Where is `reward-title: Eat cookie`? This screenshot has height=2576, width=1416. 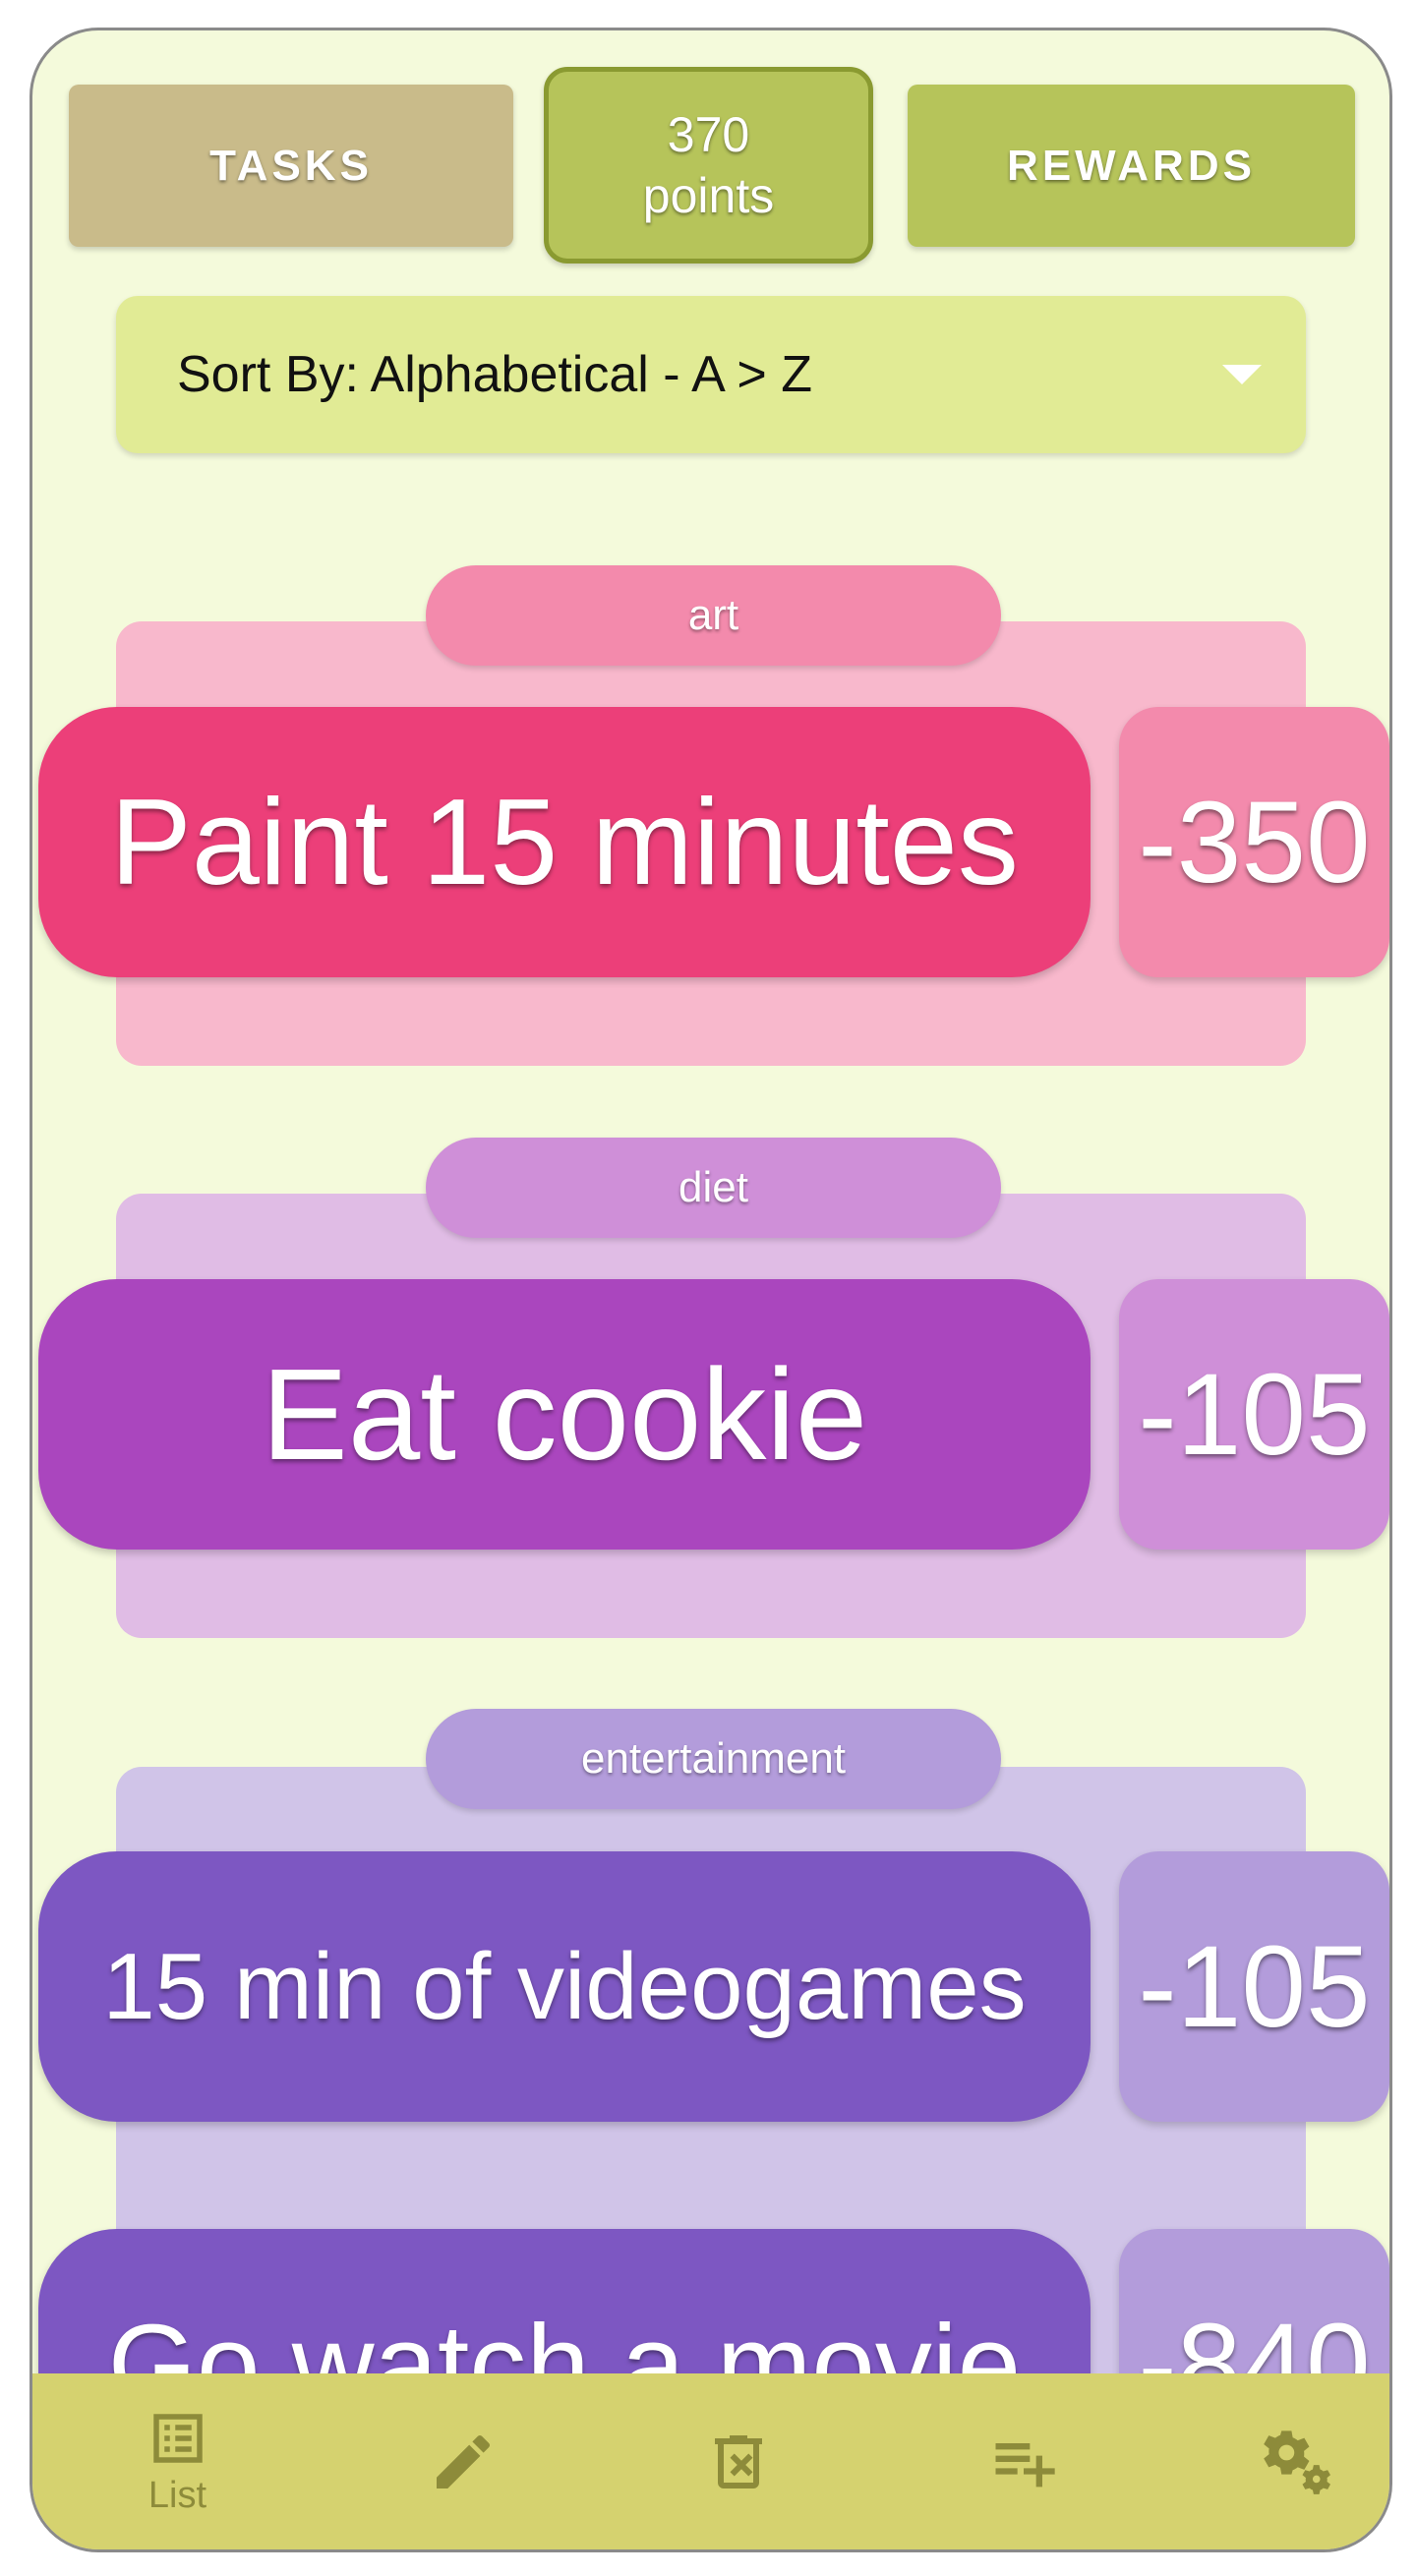
reward-title: Eat cookie is located at coordinates (564, 1414).